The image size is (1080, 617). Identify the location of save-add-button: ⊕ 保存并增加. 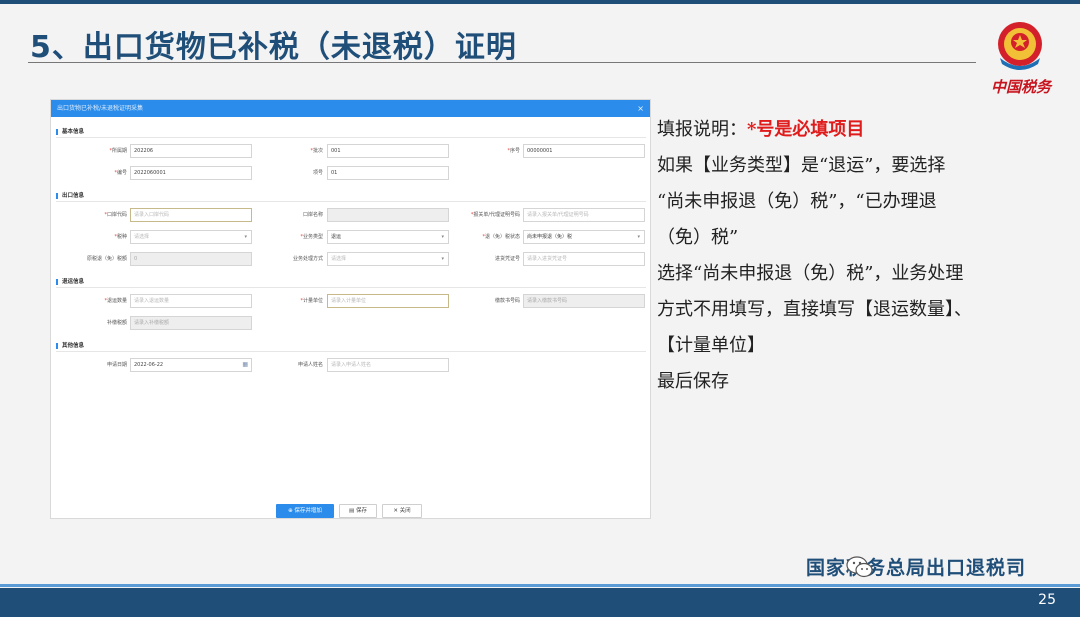
(305, 511).